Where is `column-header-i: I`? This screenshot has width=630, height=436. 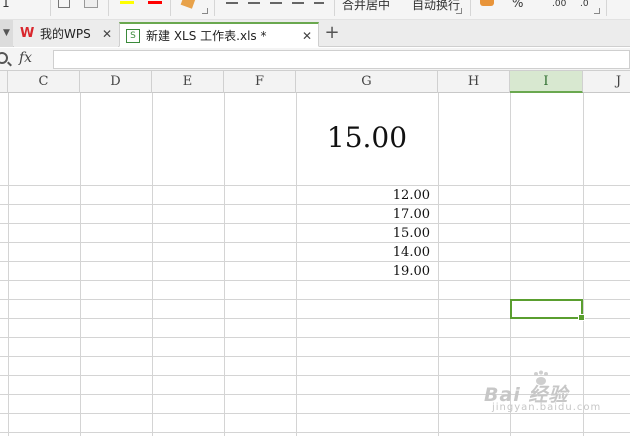
column-header-i: I is located at coordinates (546, 82).